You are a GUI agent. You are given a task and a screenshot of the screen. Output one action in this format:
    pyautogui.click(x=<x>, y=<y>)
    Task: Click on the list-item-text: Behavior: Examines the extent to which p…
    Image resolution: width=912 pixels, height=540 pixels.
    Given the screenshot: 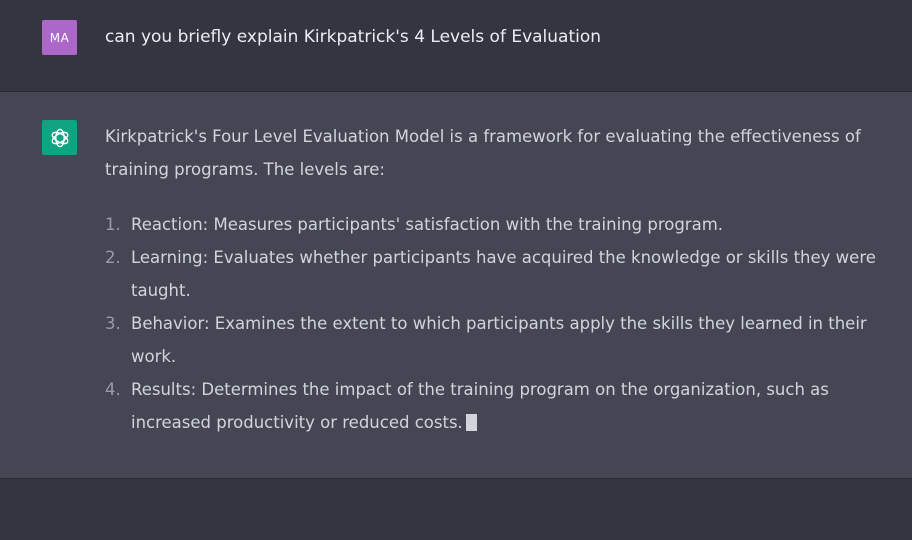 What is the action you would take?
    pyautogui.click(x=499, y=340)
    